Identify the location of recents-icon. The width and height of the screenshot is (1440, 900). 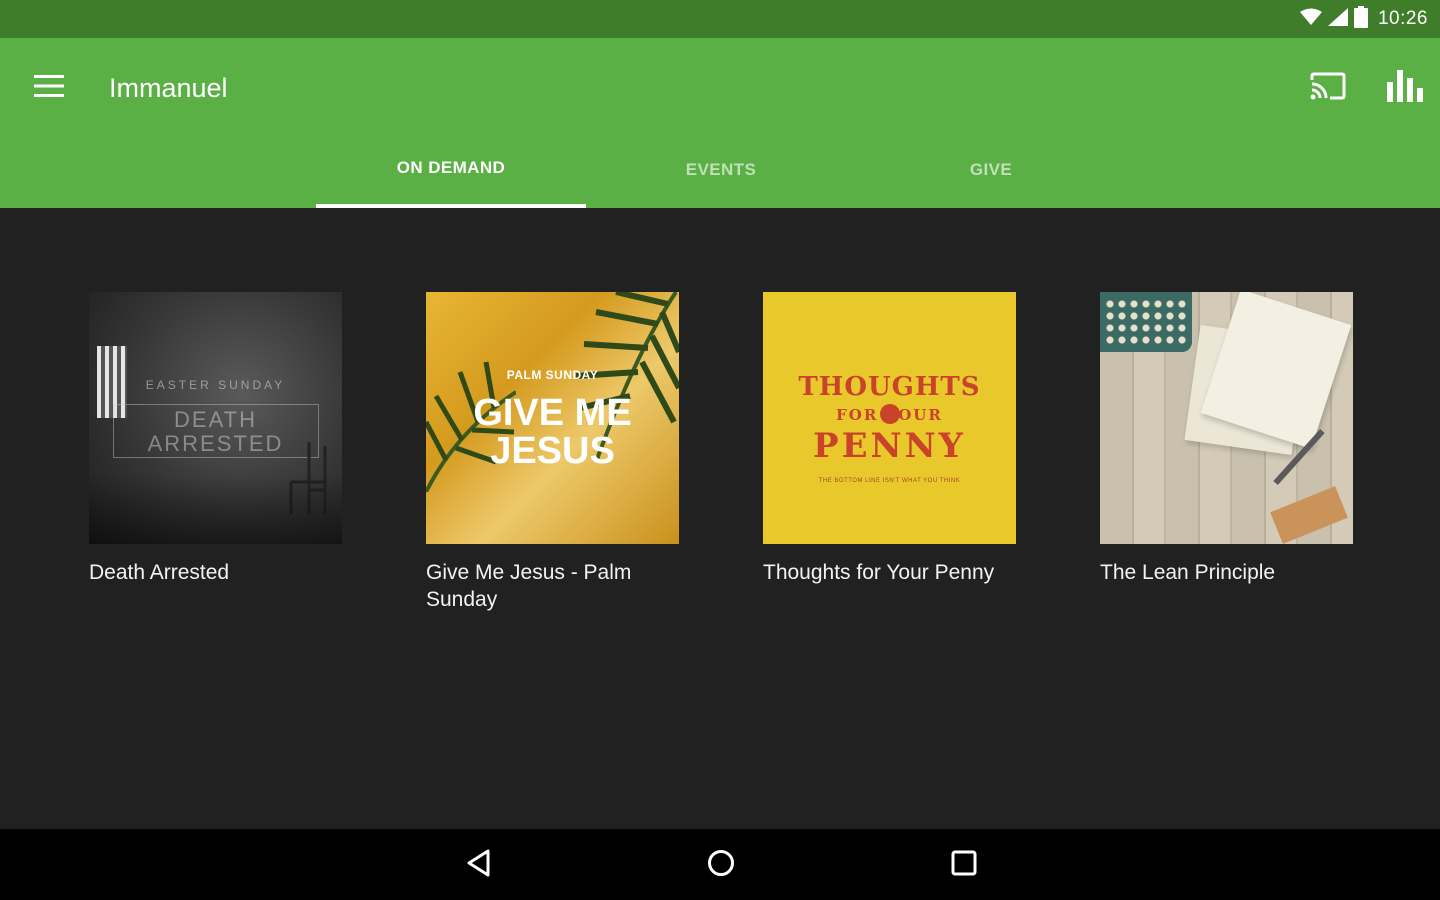
(964, 865).